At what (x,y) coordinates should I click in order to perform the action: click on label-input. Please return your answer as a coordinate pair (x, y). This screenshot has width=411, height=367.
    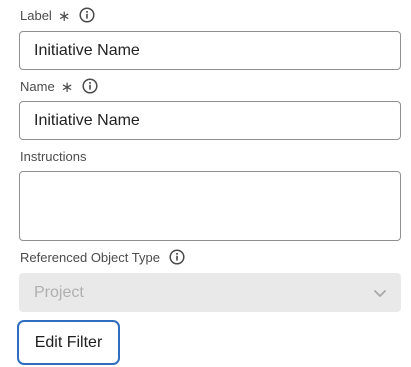
    Looking at the image, I should click on (210, 50).